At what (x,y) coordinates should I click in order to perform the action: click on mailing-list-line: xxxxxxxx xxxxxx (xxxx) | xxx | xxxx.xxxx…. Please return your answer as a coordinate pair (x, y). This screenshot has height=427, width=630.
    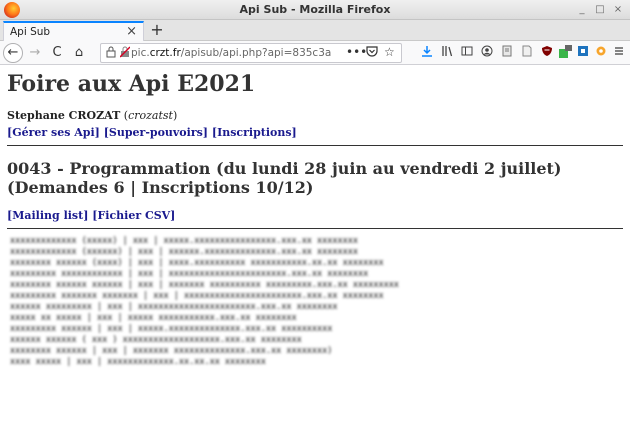
    Looking at the image, I should click on (197, 263).